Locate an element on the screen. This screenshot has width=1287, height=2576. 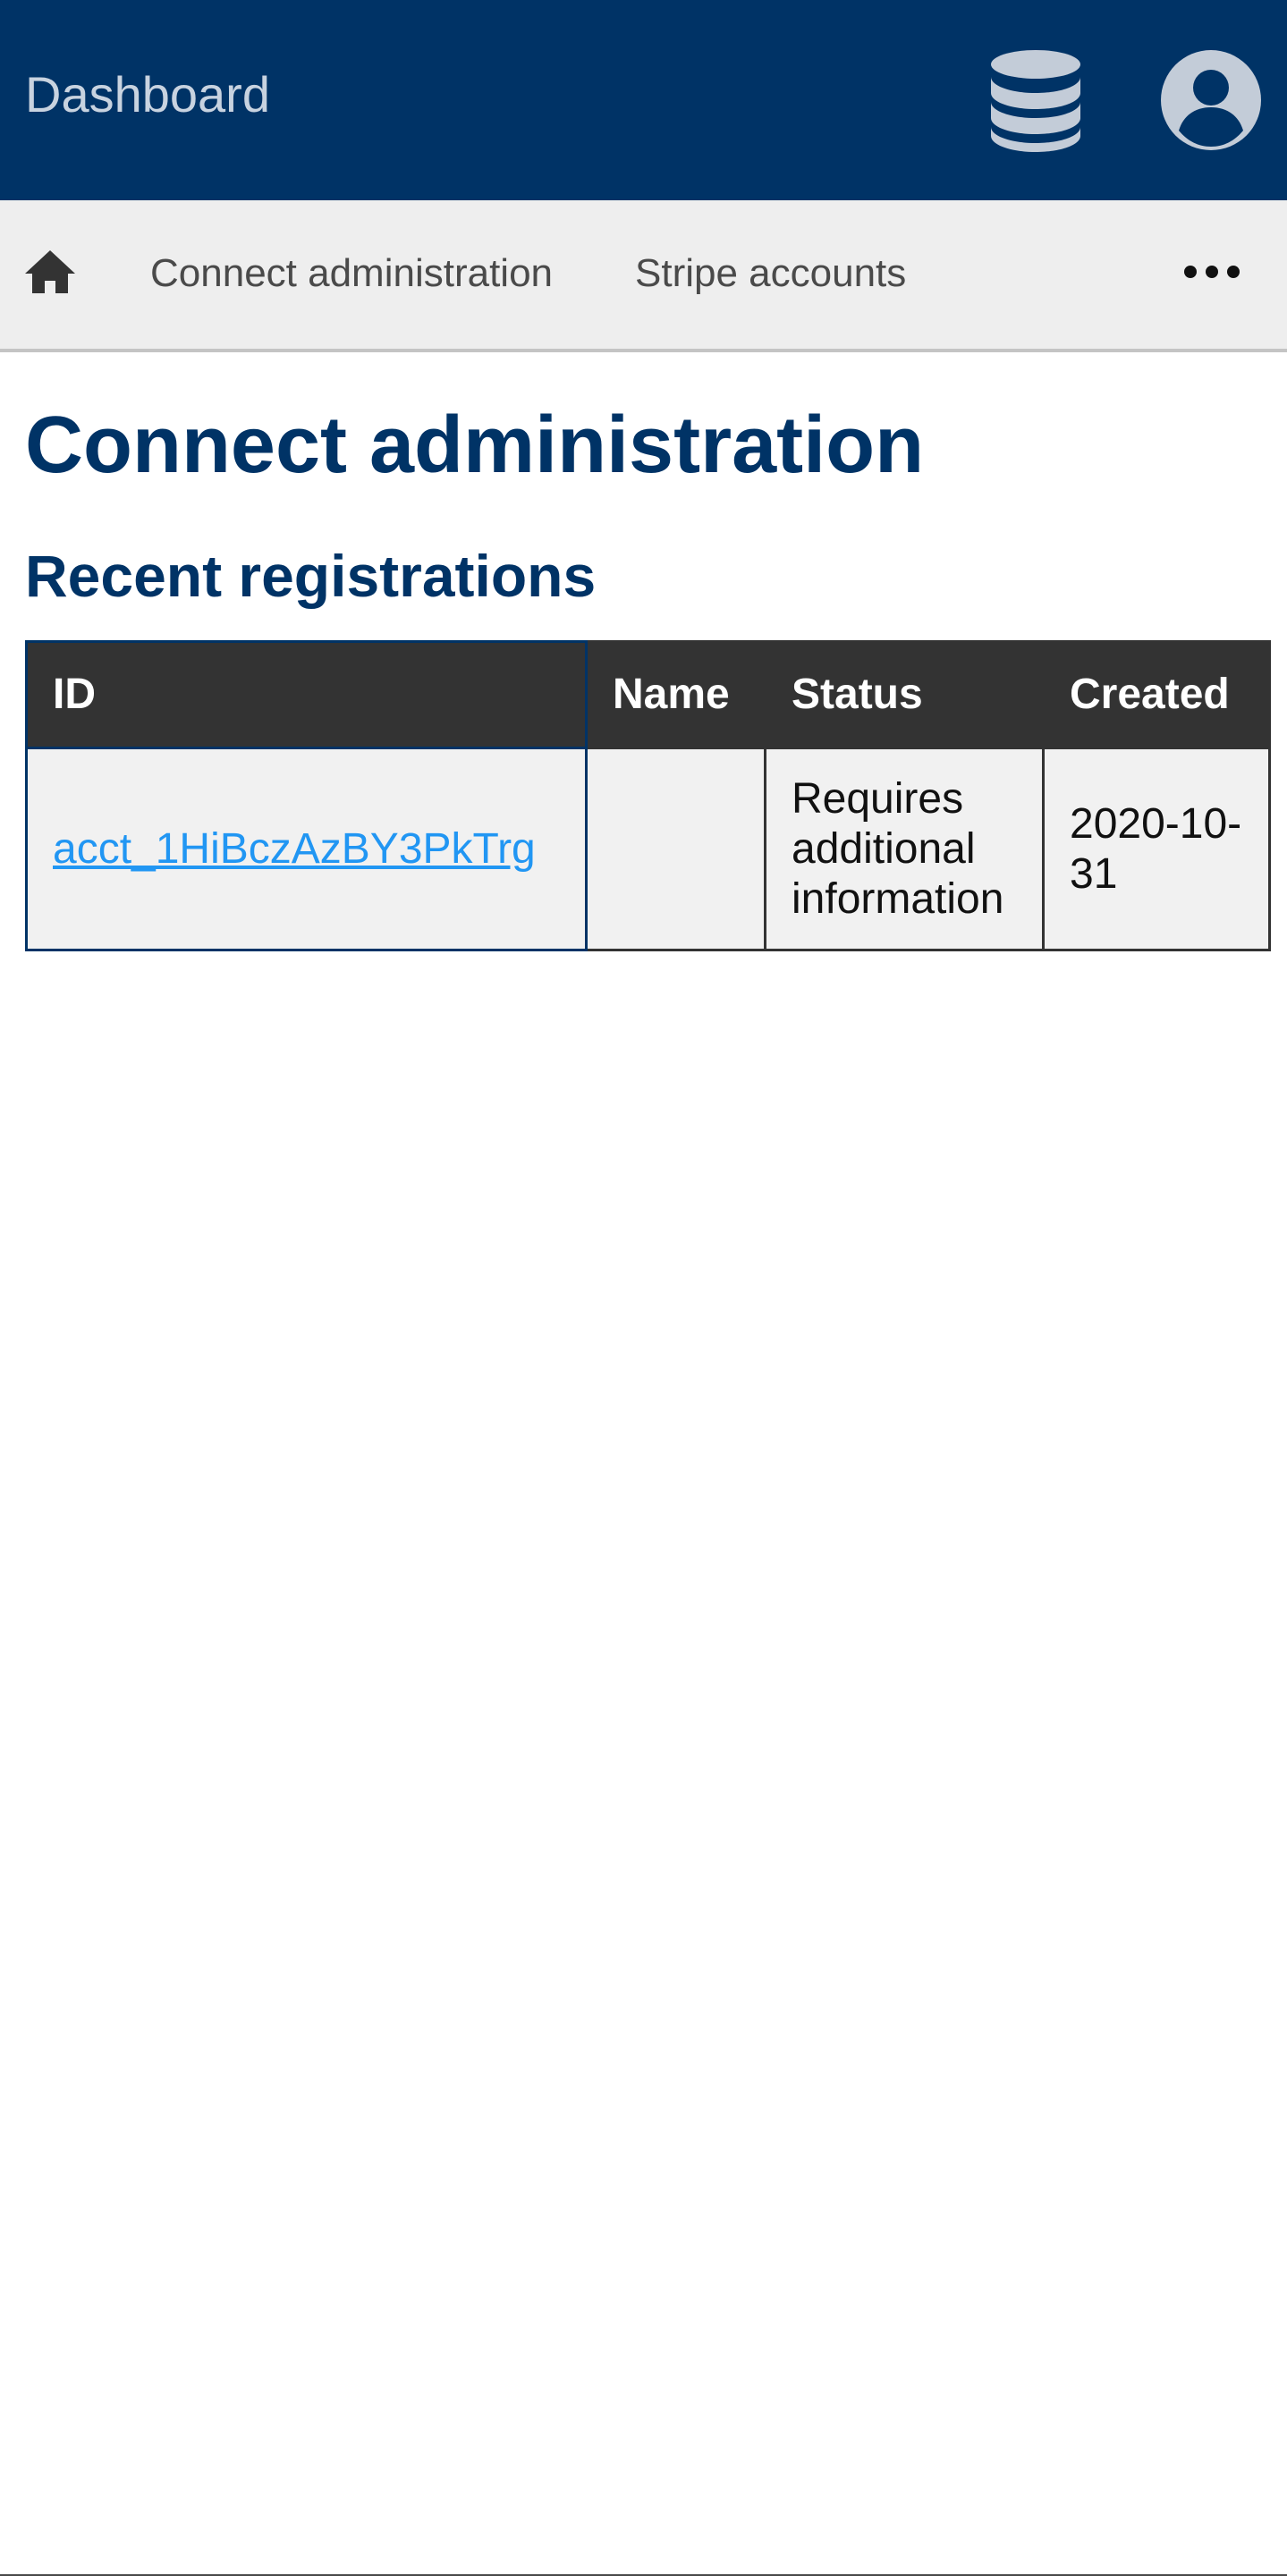
dashboard-link: Dashboard is located at coordinates (147, 94).